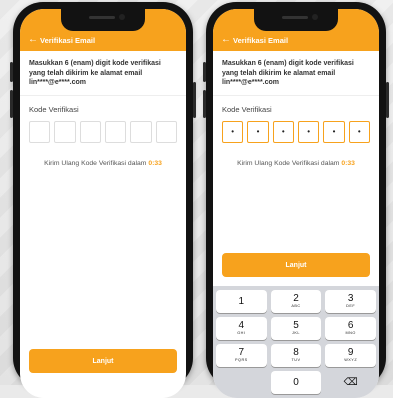 This screenshot has height=398, width=393. What do you see at coordinates (296, 355) in the screenshot?
I see `key-8: 8 TUV` at bounding box center [296, 355].